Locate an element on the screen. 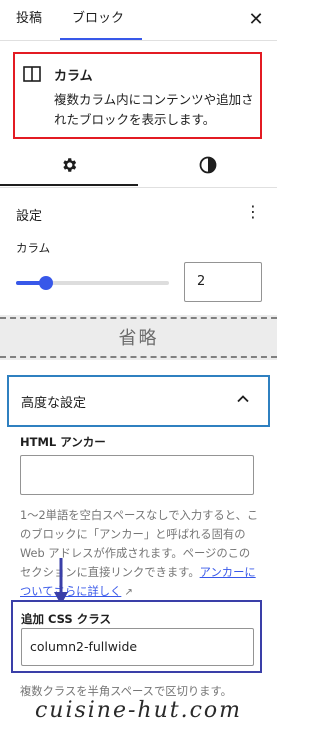  settings-title: 設定 is located at coordinates (29, 216).